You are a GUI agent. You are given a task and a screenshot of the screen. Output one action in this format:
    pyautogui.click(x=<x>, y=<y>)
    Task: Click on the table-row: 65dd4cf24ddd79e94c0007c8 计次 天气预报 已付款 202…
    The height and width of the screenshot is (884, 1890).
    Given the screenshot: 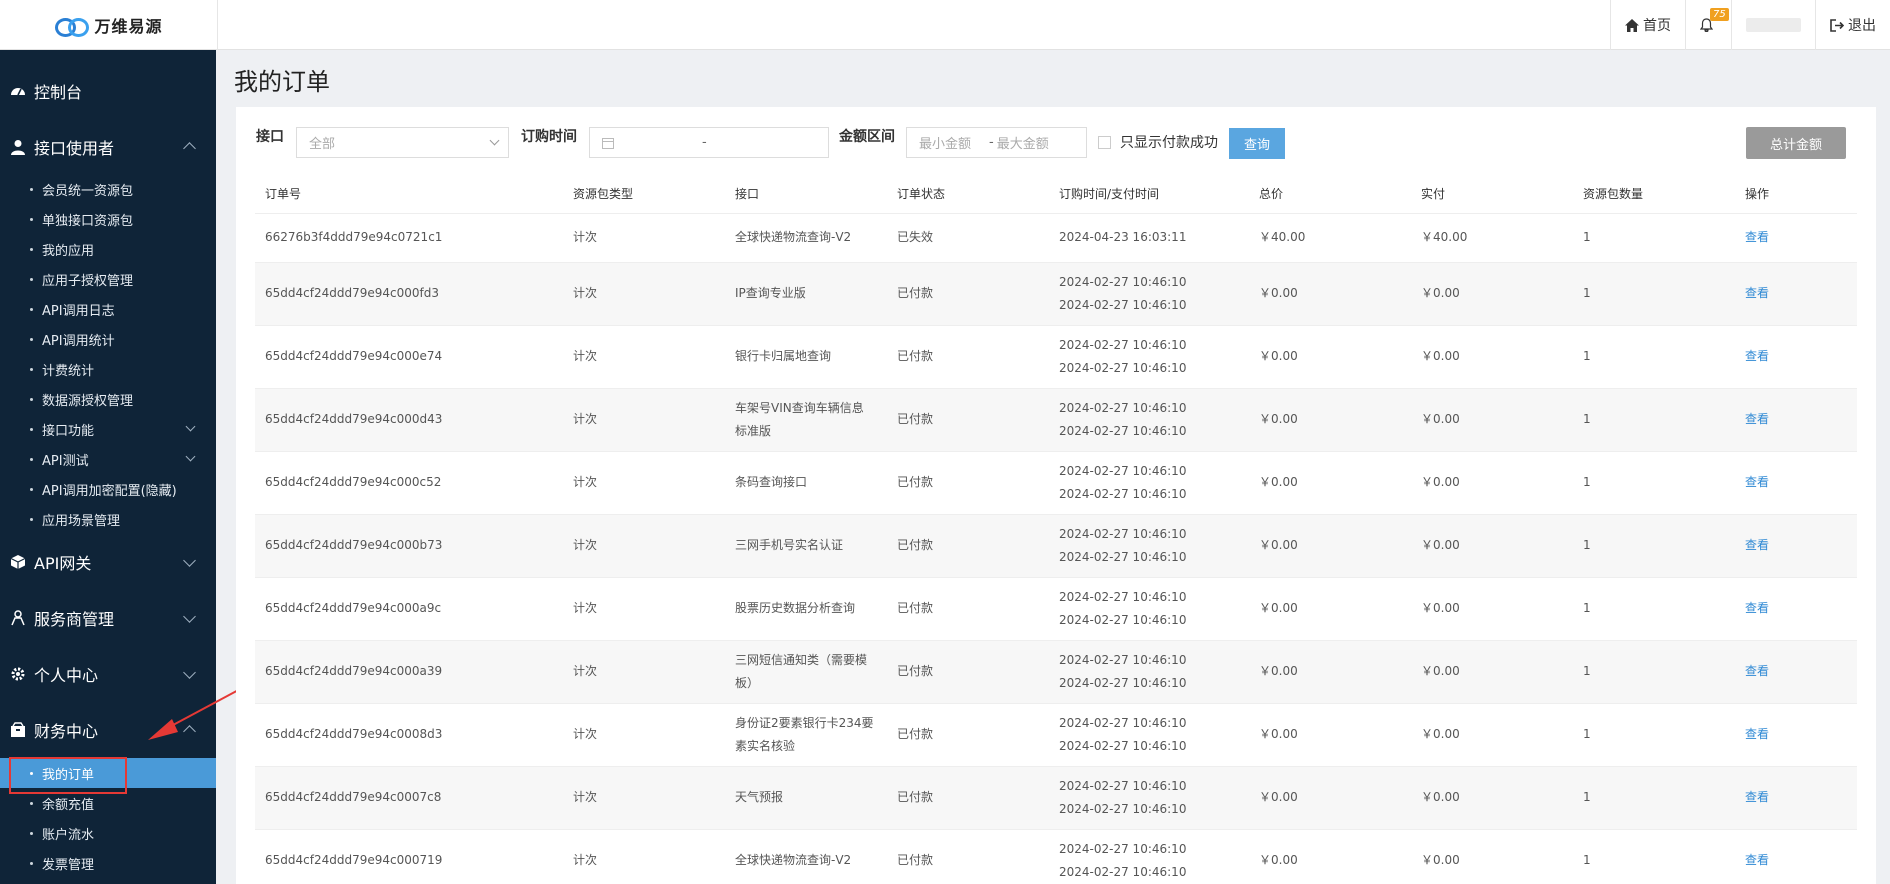 What is the action you would take?
    pyautogui.click(x=1056, y=798)
    